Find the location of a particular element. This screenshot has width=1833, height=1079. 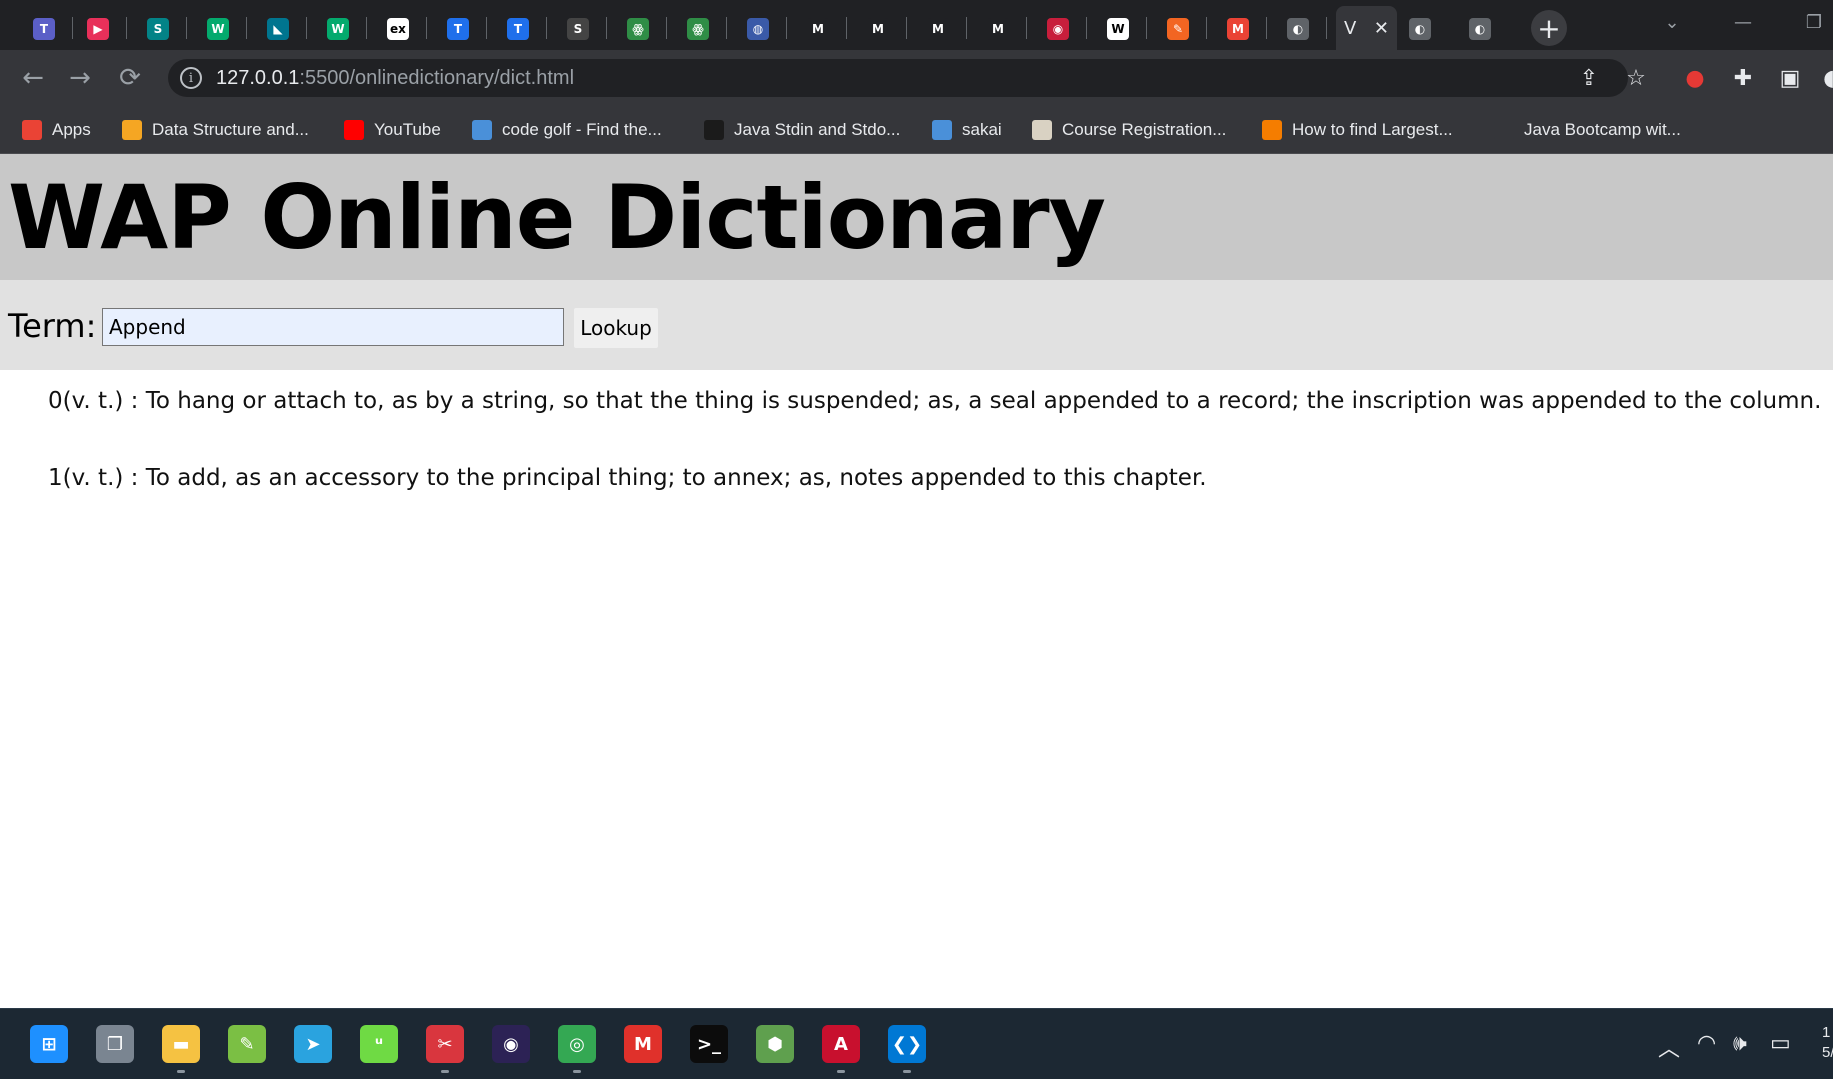

active-tab: V ✕ is located at coordinates (1366, 28).